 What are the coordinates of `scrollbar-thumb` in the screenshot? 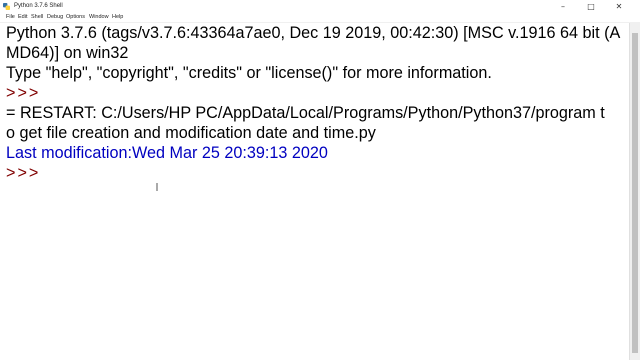 It's located at (635, 193).